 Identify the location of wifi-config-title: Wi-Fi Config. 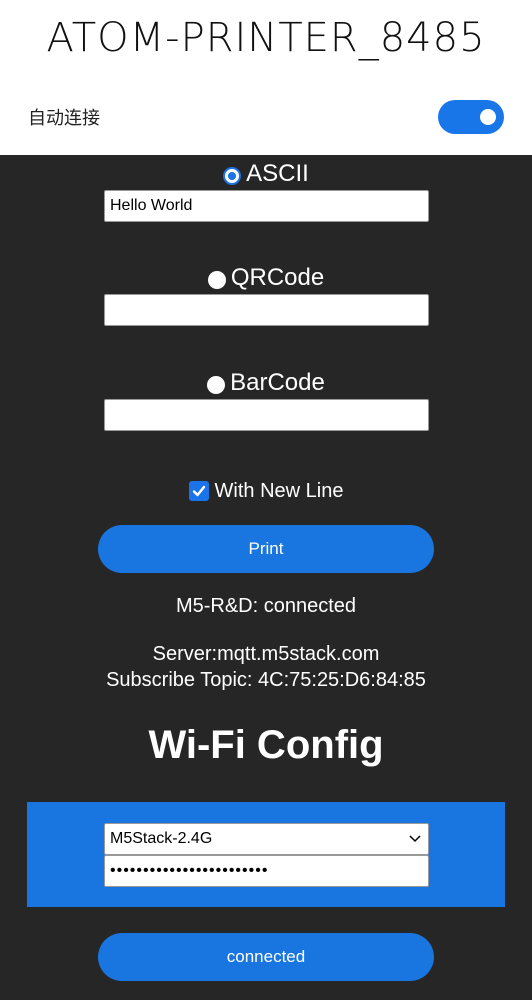
(266, 745).